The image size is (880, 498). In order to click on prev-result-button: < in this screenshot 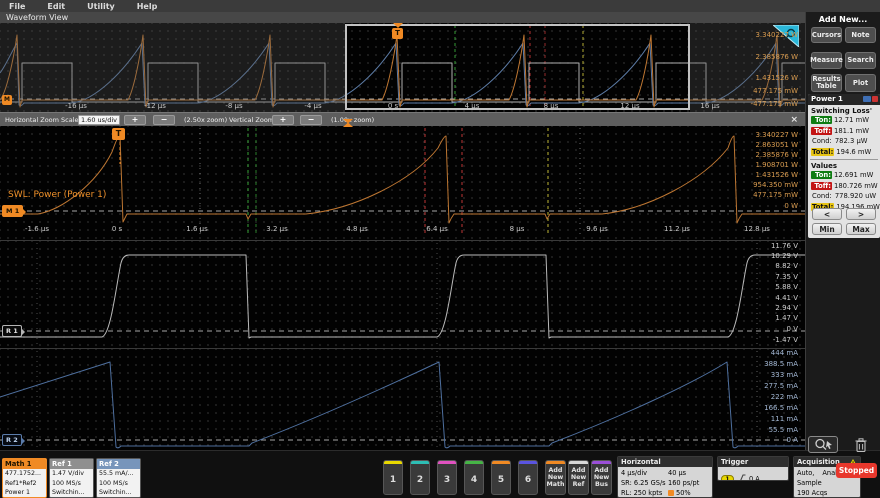, I will do `click(827, 214)`.